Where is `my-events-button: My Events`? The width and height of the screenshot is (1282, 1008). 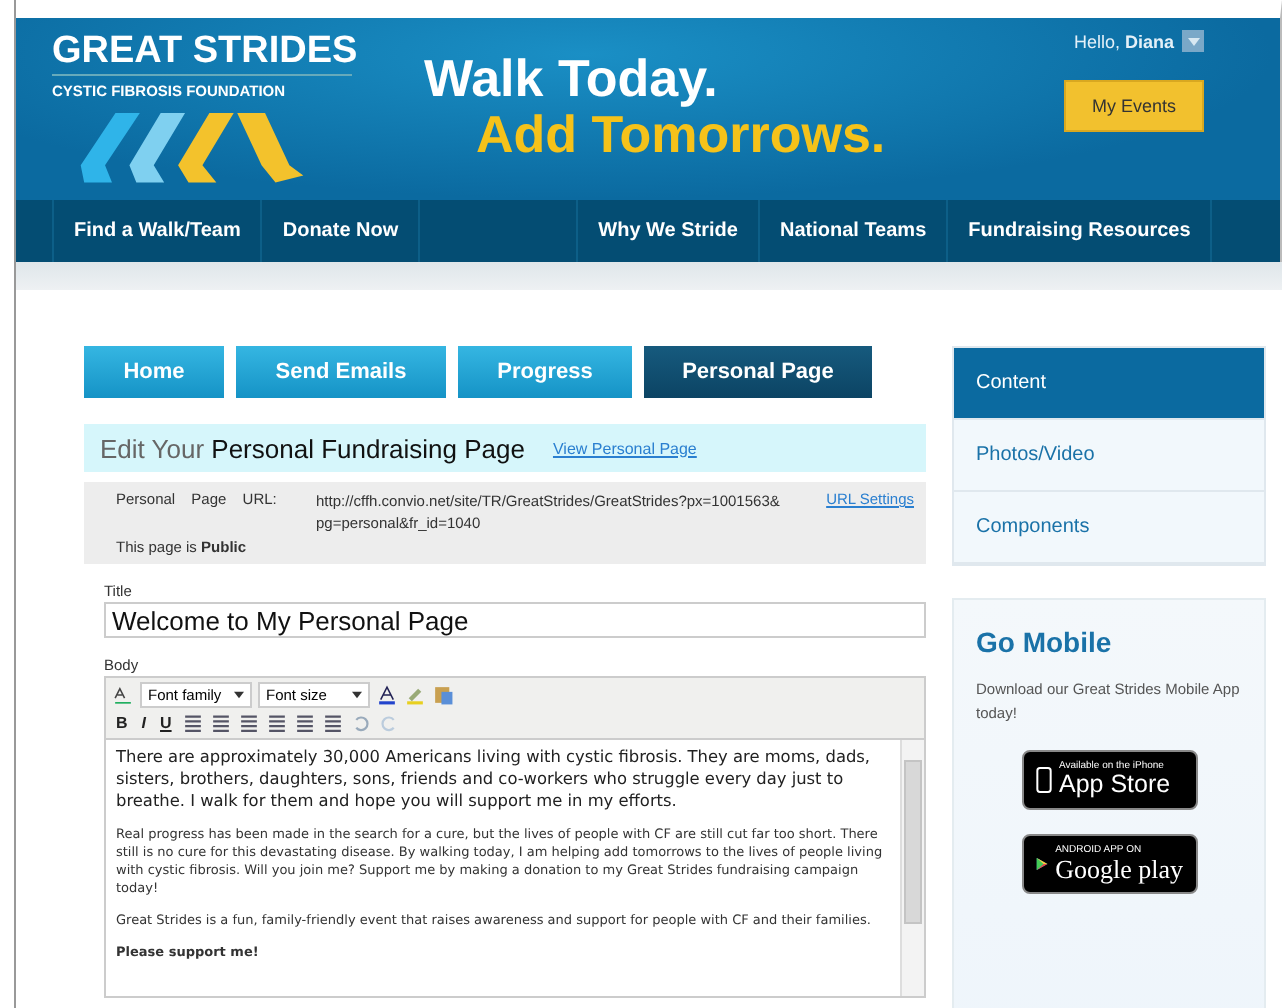 my-events-button: My Events is located at coordinates (1133, 106).